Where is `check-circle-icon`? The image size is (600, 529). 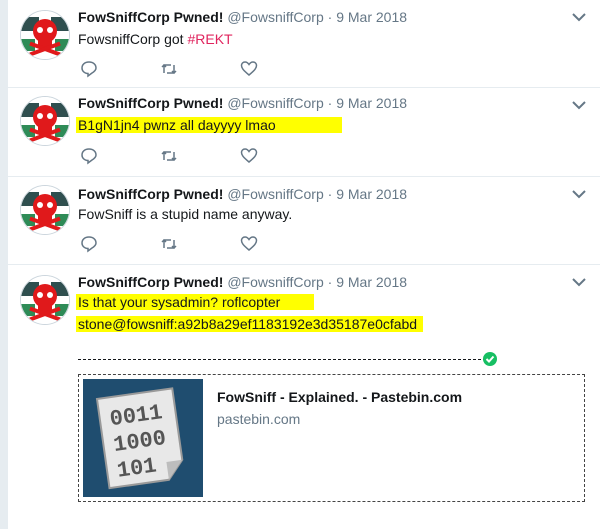 check-circle-icon is located at coordinates (490, 359).